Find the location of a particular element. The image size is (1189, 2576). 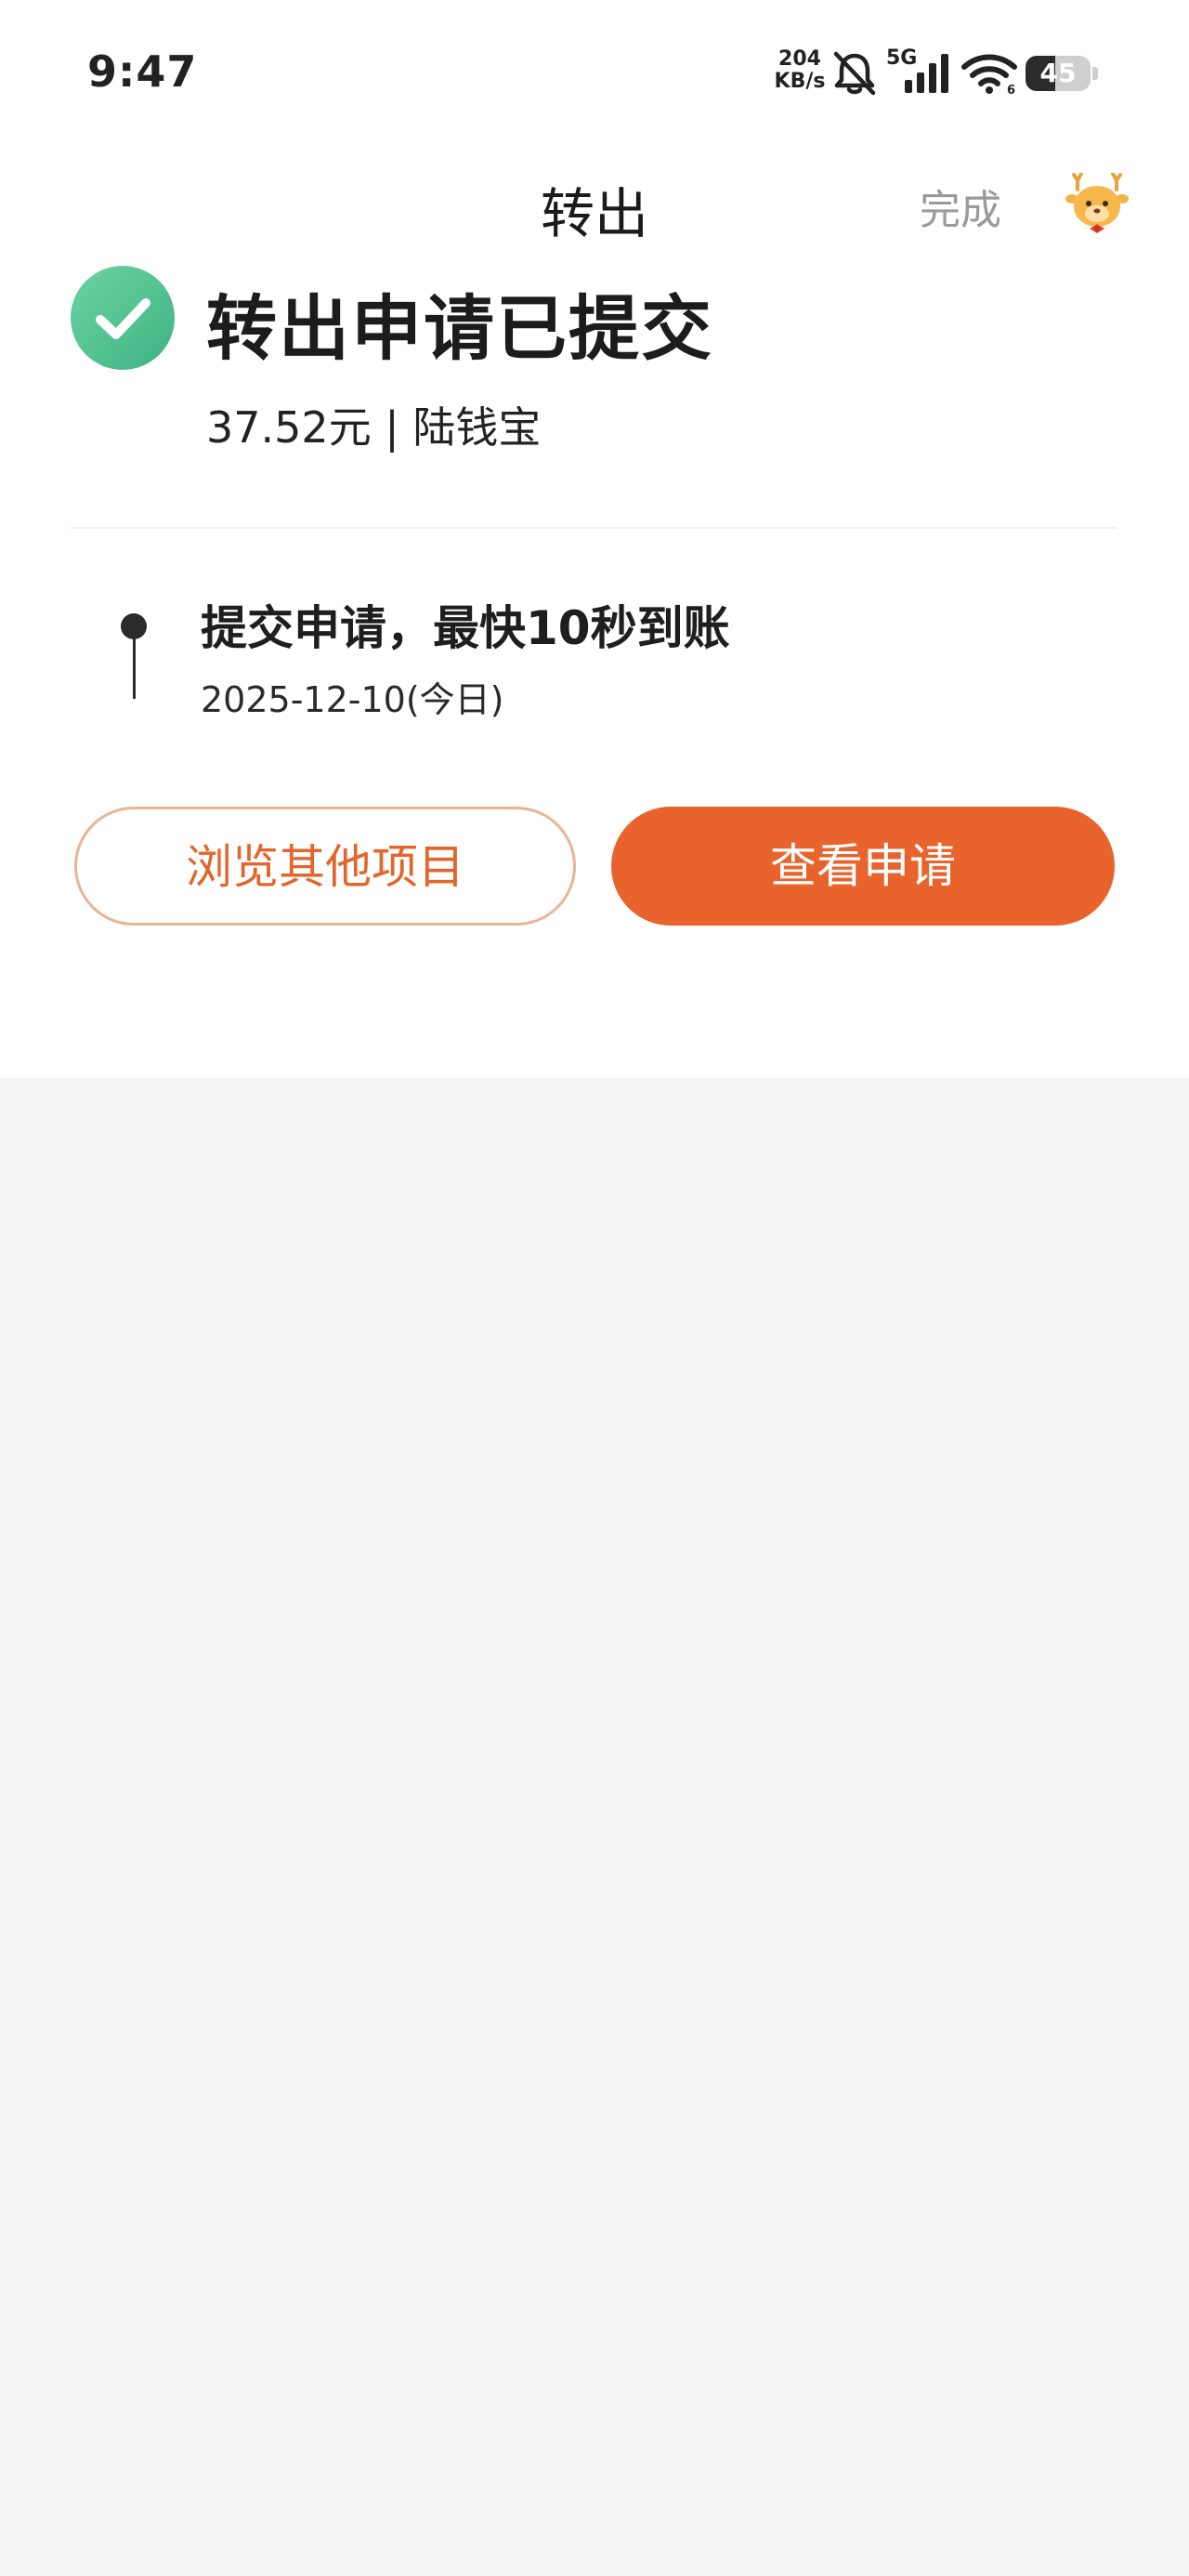

battery-level: 45 is located at coordinates (1058, 73).